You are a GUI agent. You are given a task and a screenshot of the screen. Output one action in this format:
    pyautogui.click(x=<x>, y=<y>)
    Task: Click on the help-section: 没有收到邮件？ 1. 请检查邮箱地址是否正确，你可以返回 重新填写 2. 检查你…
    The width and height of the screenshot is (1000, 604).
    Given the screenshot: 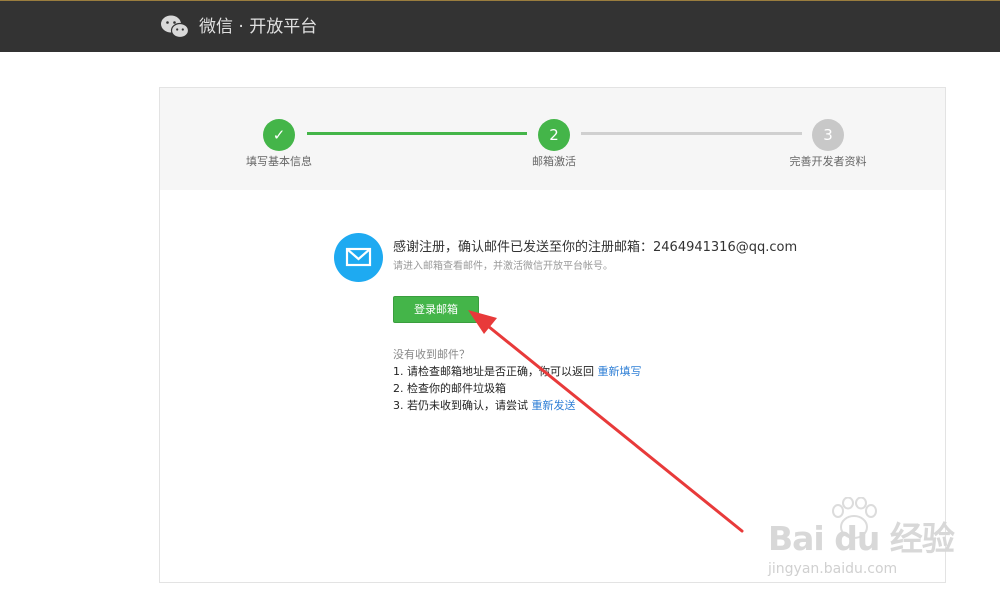 What is the action you would take?
    pyautogui.click(x=517, y=380)
    